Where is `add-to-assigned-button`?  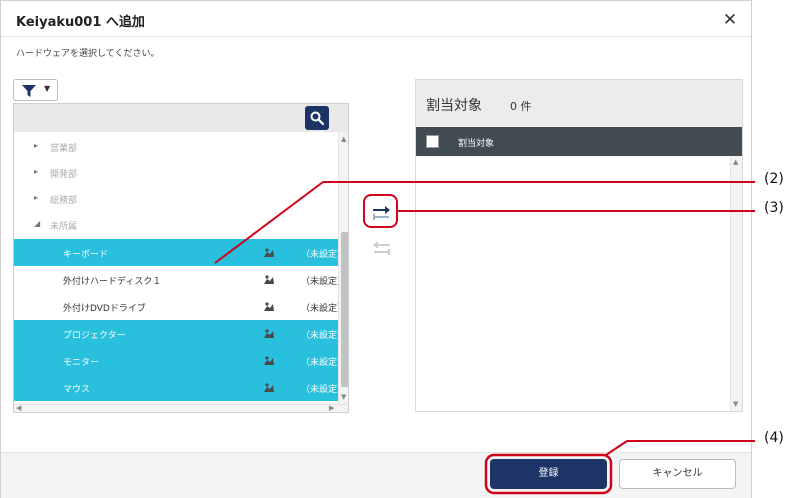 add-to-assigned-button is located at coordinates (381, 213).